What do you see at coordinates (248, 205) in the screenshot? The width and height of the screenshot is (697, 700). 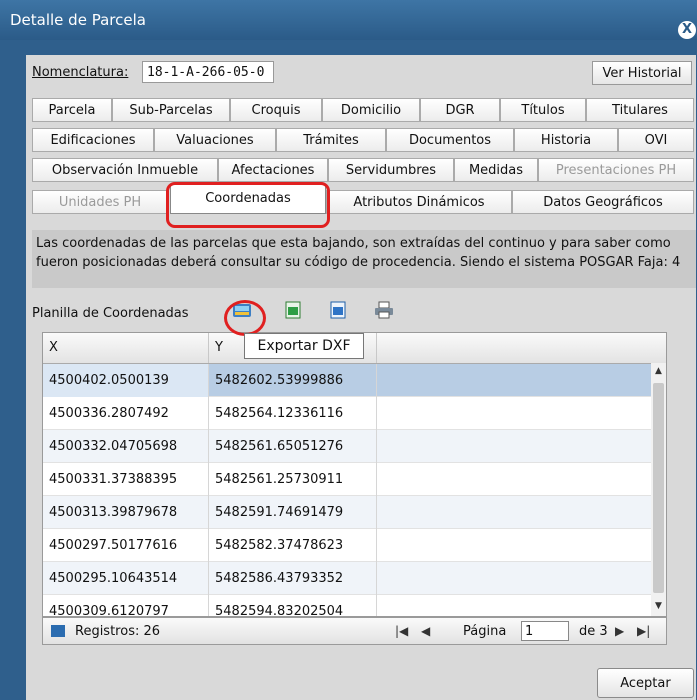 I see `highlight-box` at bounding box center [248, 205].